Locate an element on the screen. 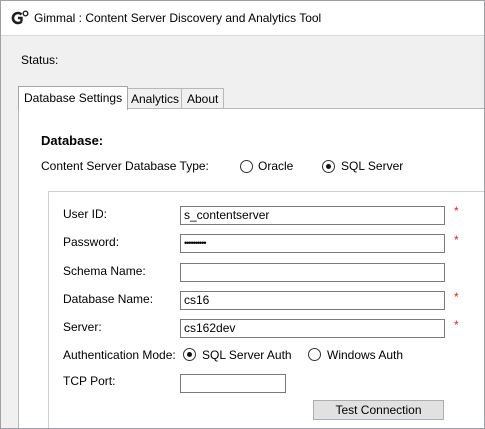 The height and width of the screenshot is (429, 485). sql-server-auth-label: SQL Server Auth is located at coordinates (247, 355).